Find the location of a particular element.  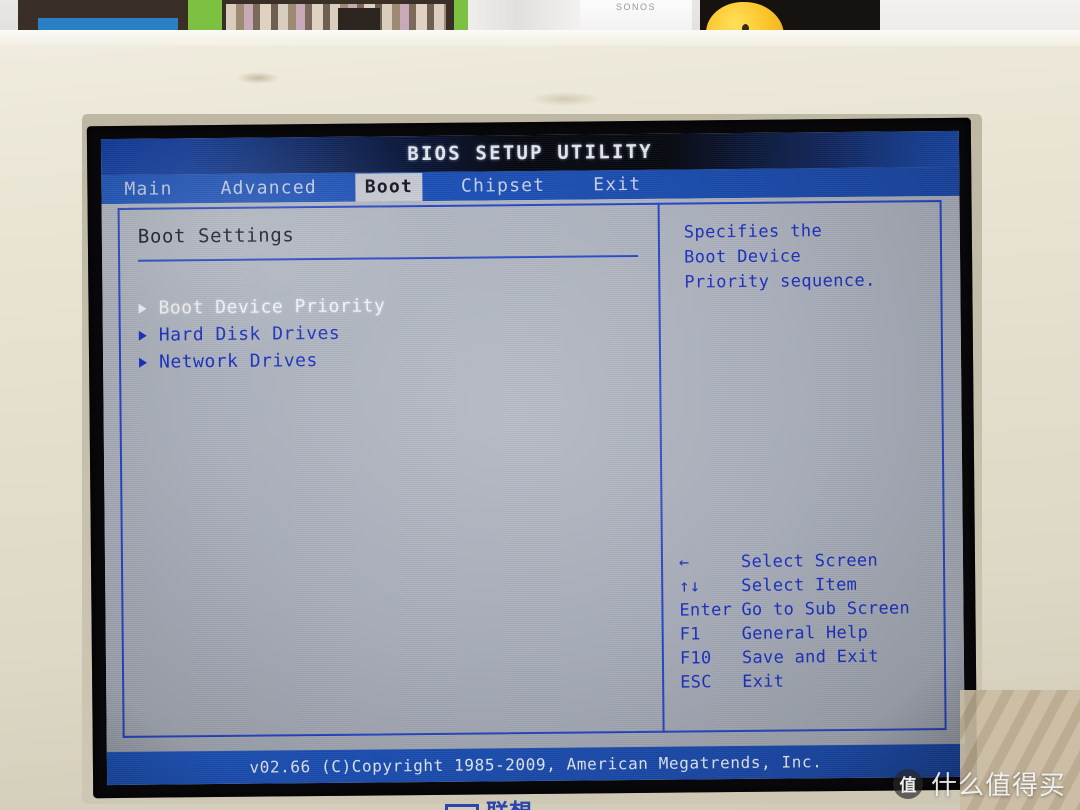

help-text-line: Boot Device is located at coordinates (742, 257).